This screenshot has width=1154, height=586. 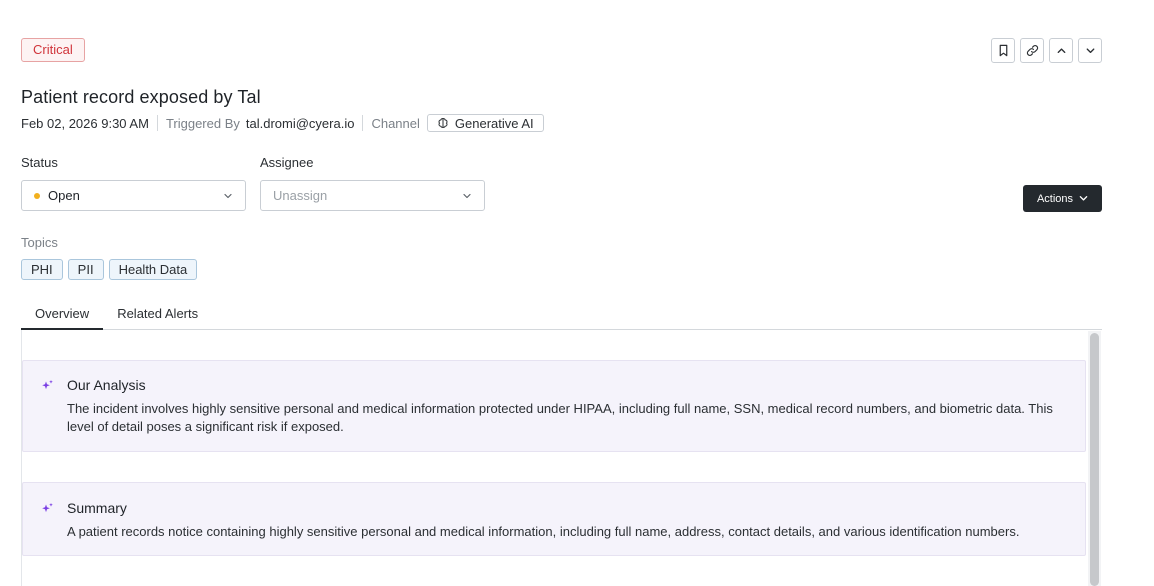 I want to click on channel-value: Generative AI, so click(x=494, y=123).